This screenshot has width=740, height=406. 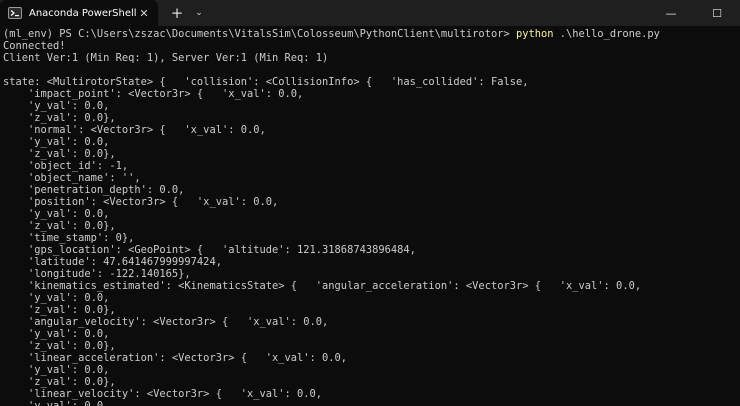 I want to click on output-line: 'longitude': -122.140165},, so click(x=97, y=274).